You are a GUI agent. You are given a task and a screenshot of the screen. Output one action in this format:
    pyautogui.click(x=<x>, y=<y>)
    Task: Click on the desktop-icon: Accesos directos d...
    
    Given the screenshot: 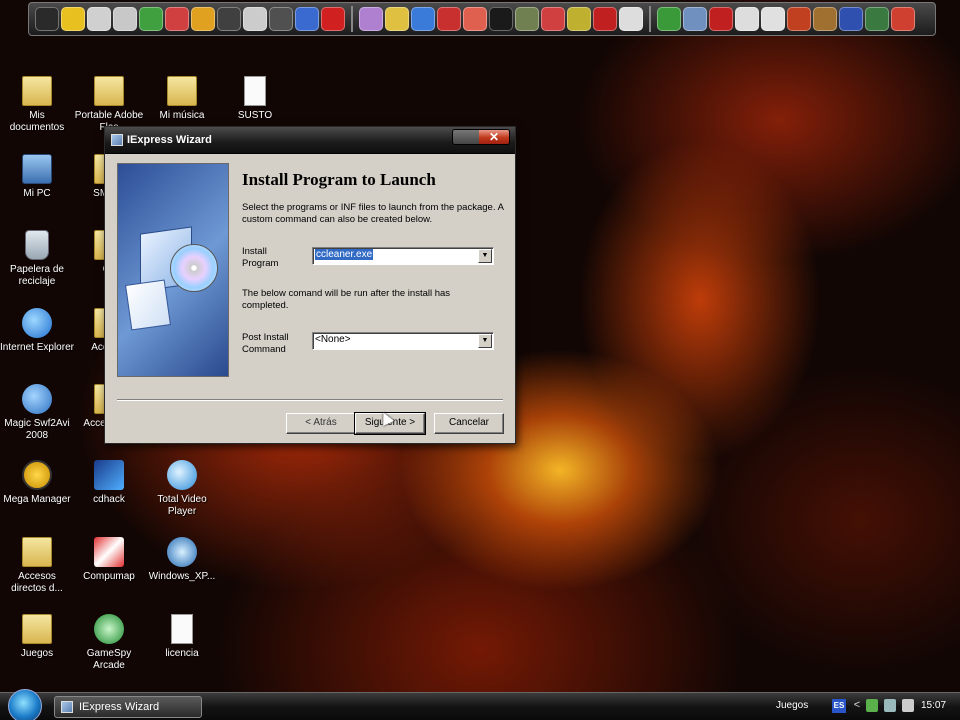 What is the action you would take?
    pyautogui.click(x=37, y=566)
    